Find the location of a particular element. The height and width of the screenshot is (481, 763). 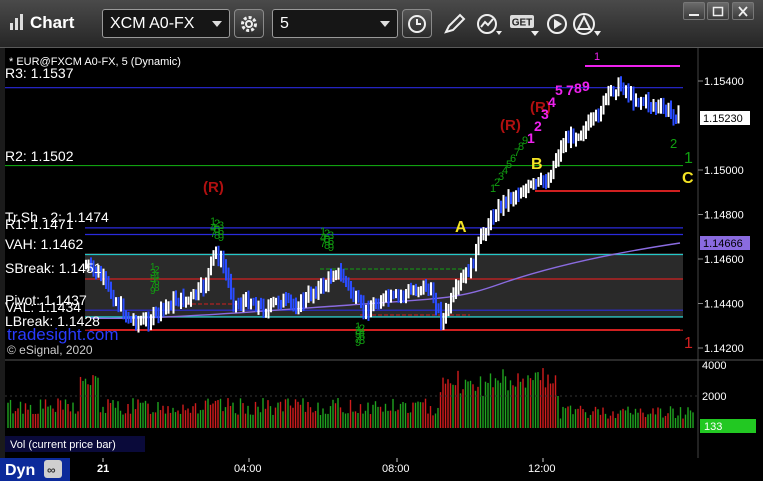

settings-button is located at coordinates (249, 23).